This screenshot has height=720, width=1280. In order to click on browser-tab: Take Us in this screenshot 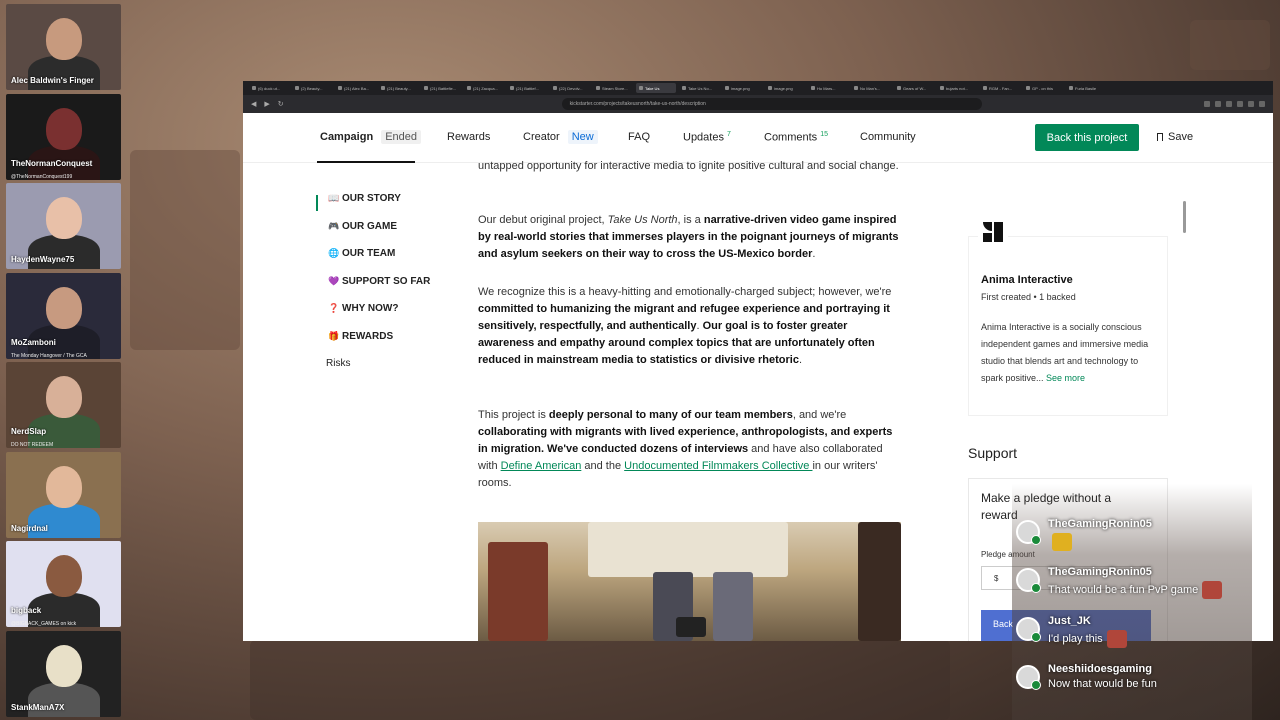, I will do `click(656, 88)`.